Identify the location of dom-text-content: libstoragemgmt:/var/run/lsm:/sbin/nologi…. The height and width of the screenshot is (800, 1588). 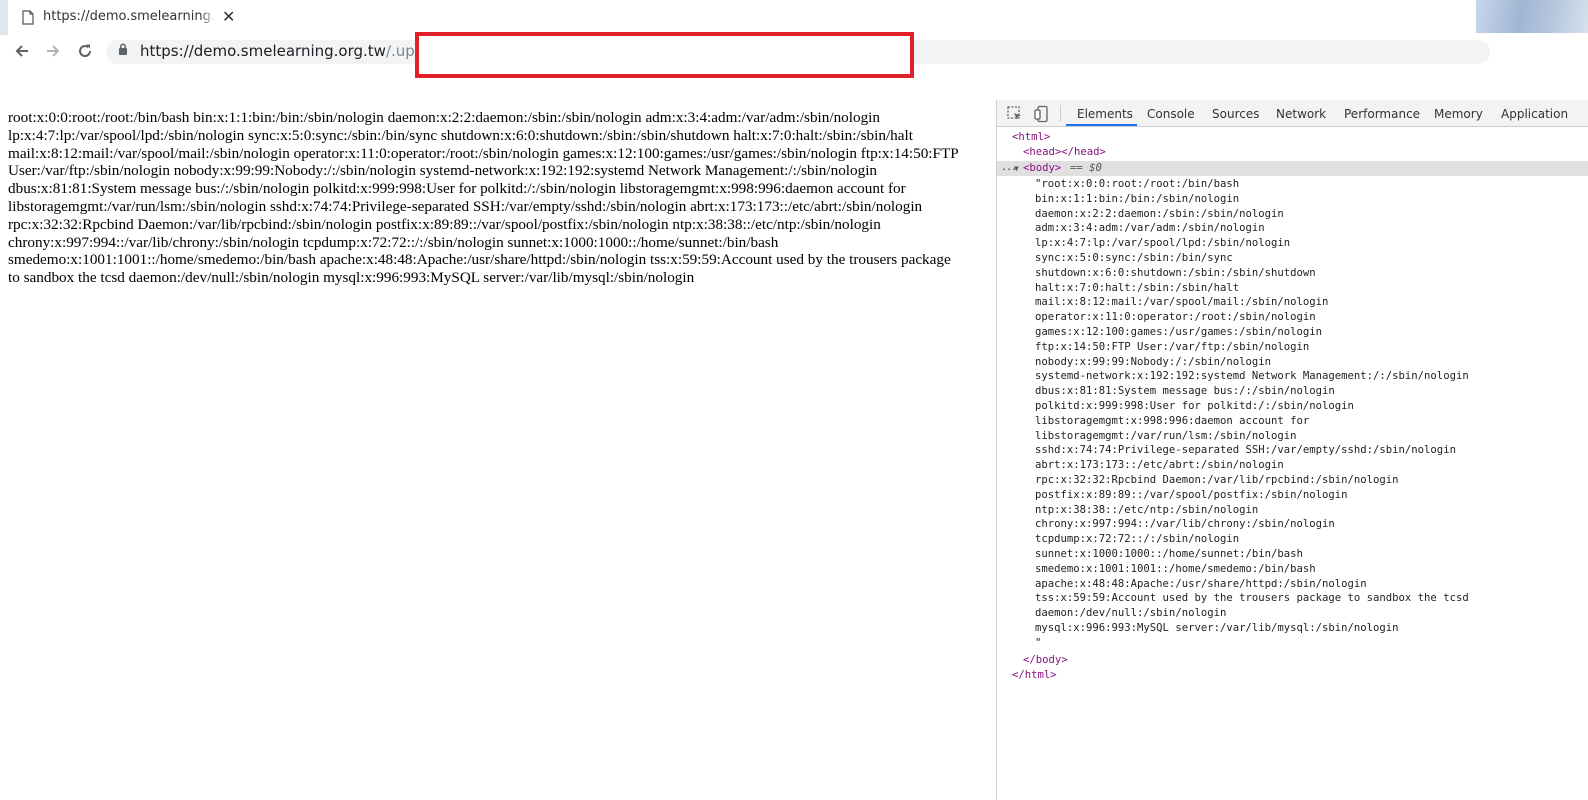
(1166, 435).